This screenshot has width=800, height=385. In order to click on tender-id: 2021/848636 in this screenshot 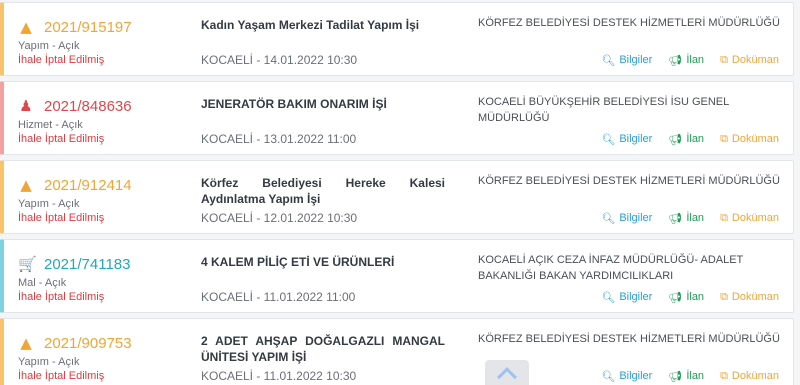, I will do `click(88, 106)`.